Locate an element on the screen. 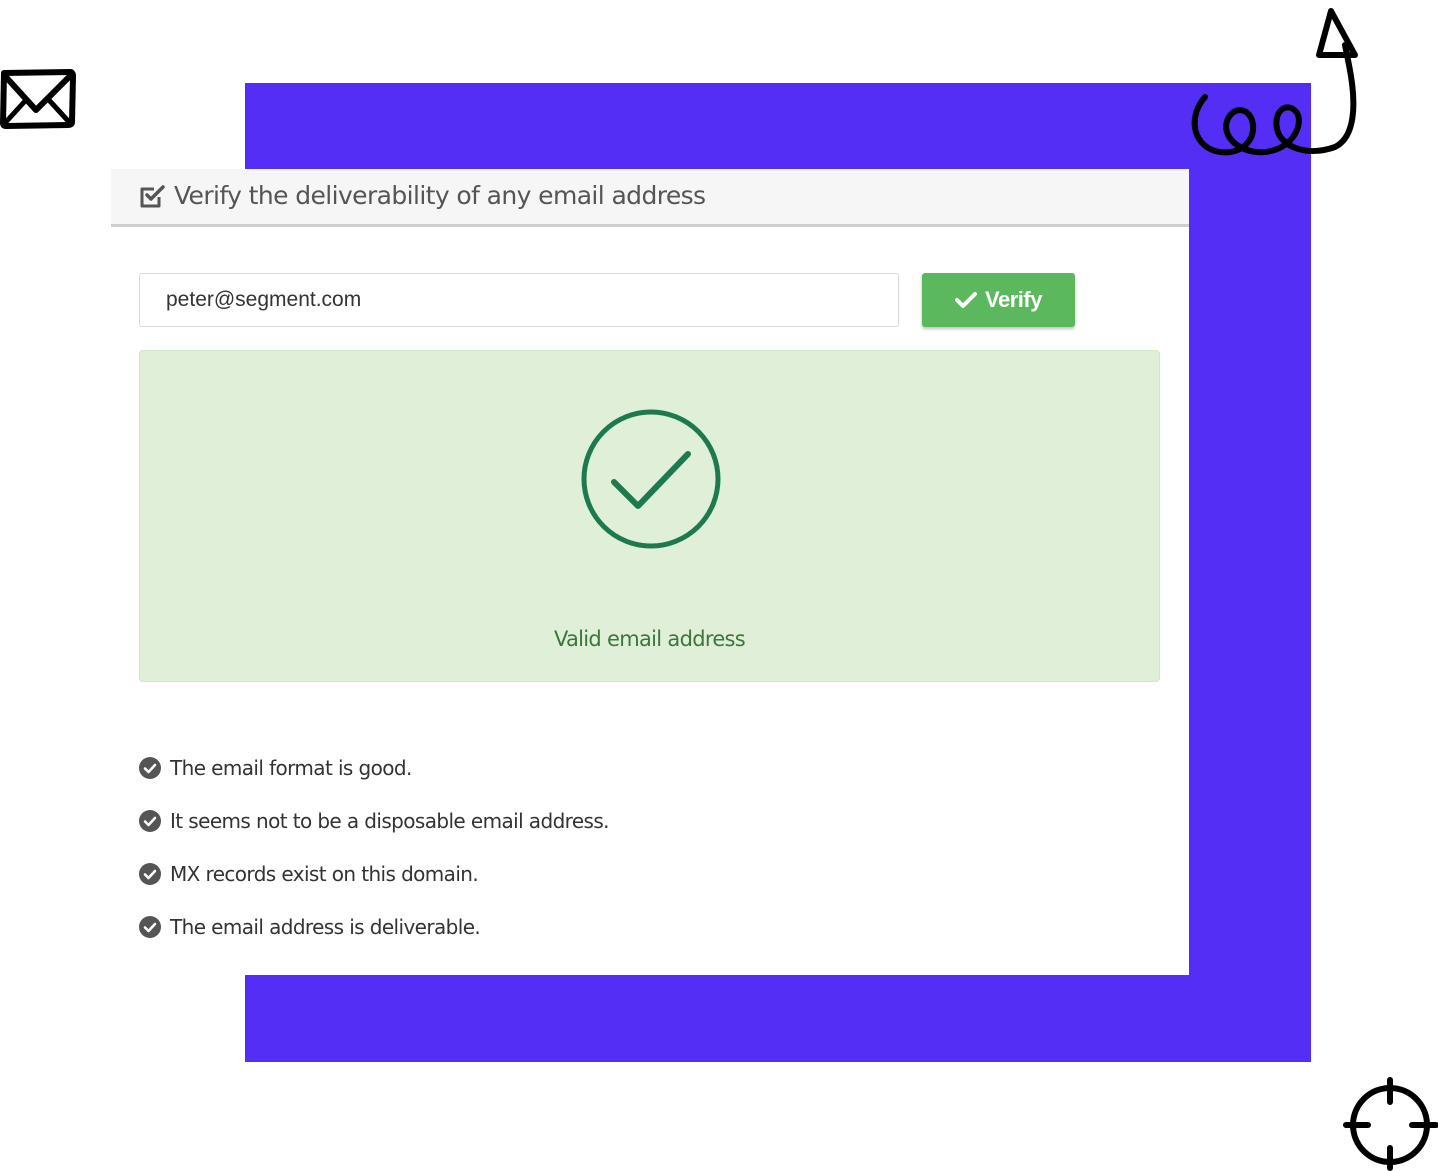 The image size is (1438, 1171). check-item-text: The email format is good. is located at coordinates (291, 767).